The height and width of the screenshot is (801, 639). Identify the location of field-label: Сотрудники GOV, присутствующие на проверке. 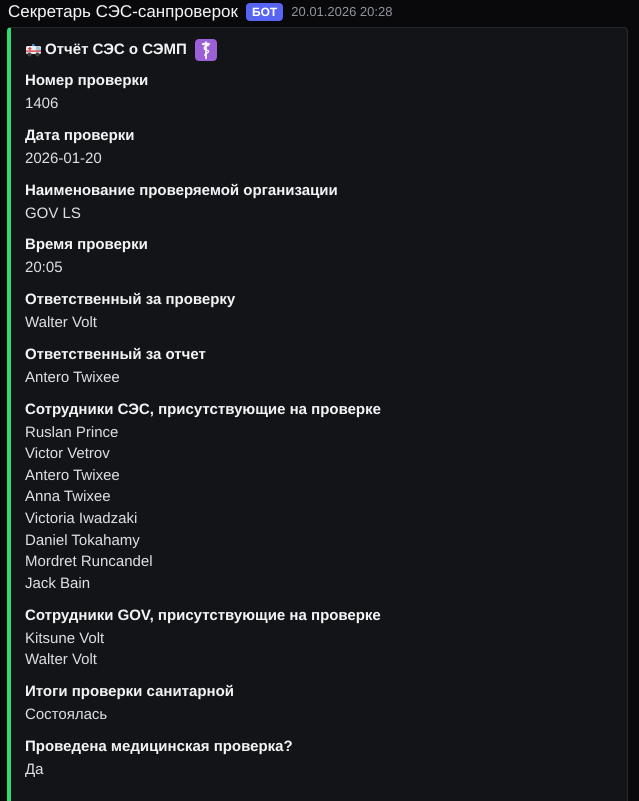
(203, 616).